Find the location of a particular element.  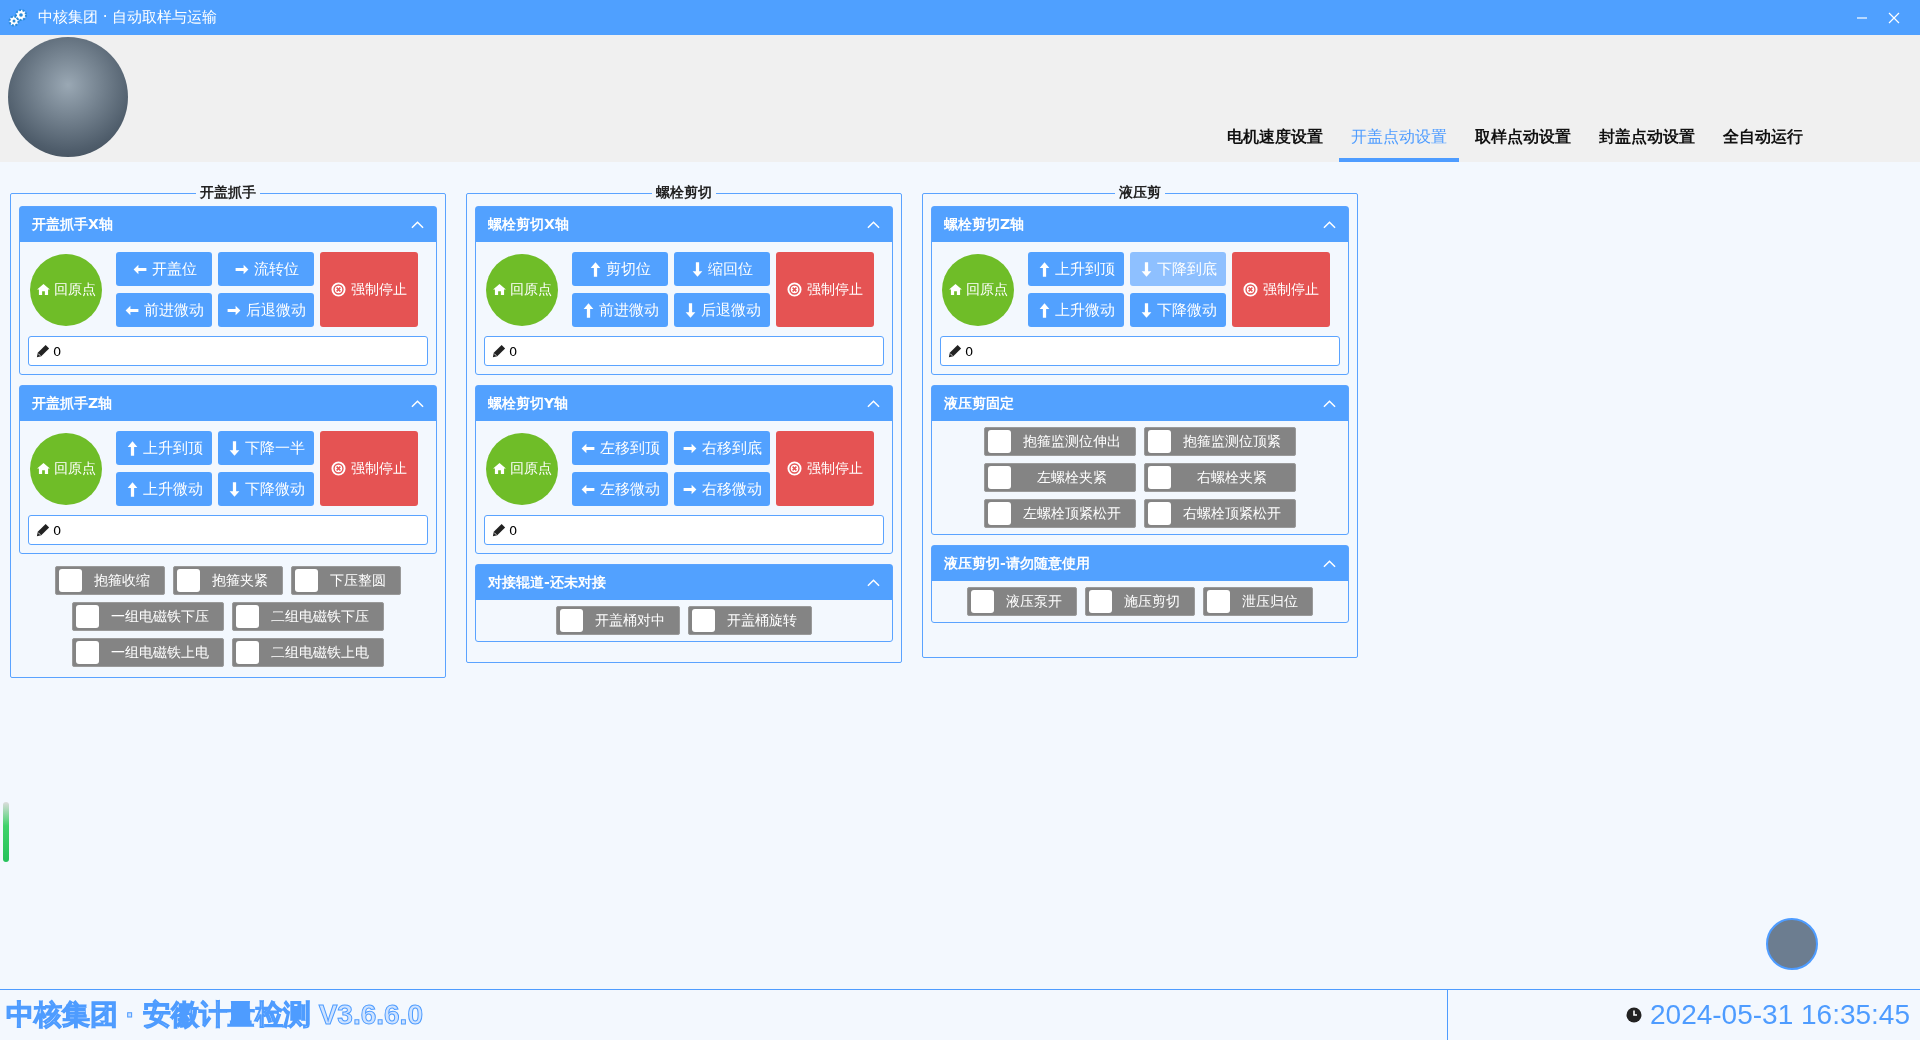

toggle-button: 二组电磁铁上电 is located at coordinates (308, 652).